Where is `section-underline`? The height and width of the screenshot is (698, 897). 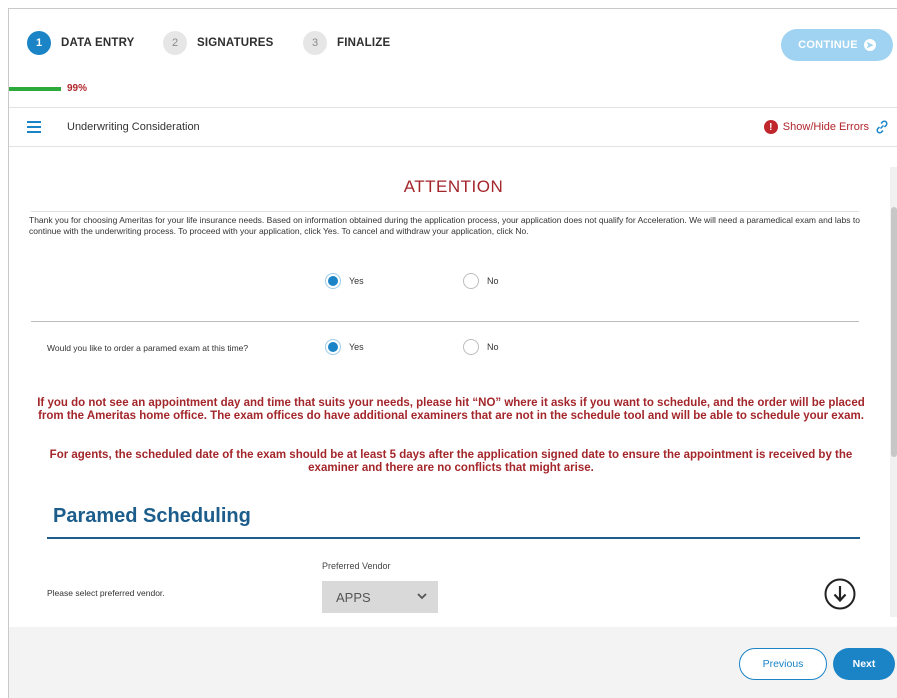 section-underline is located at coordinates (453, 538).